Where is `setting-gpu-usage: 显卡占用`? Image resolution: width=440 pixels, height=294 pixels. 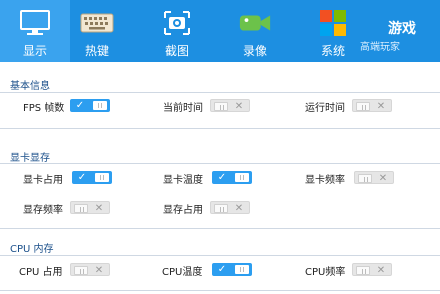 setting-gpu-usage: 显卡占用 is located at coordinates (43, 178).